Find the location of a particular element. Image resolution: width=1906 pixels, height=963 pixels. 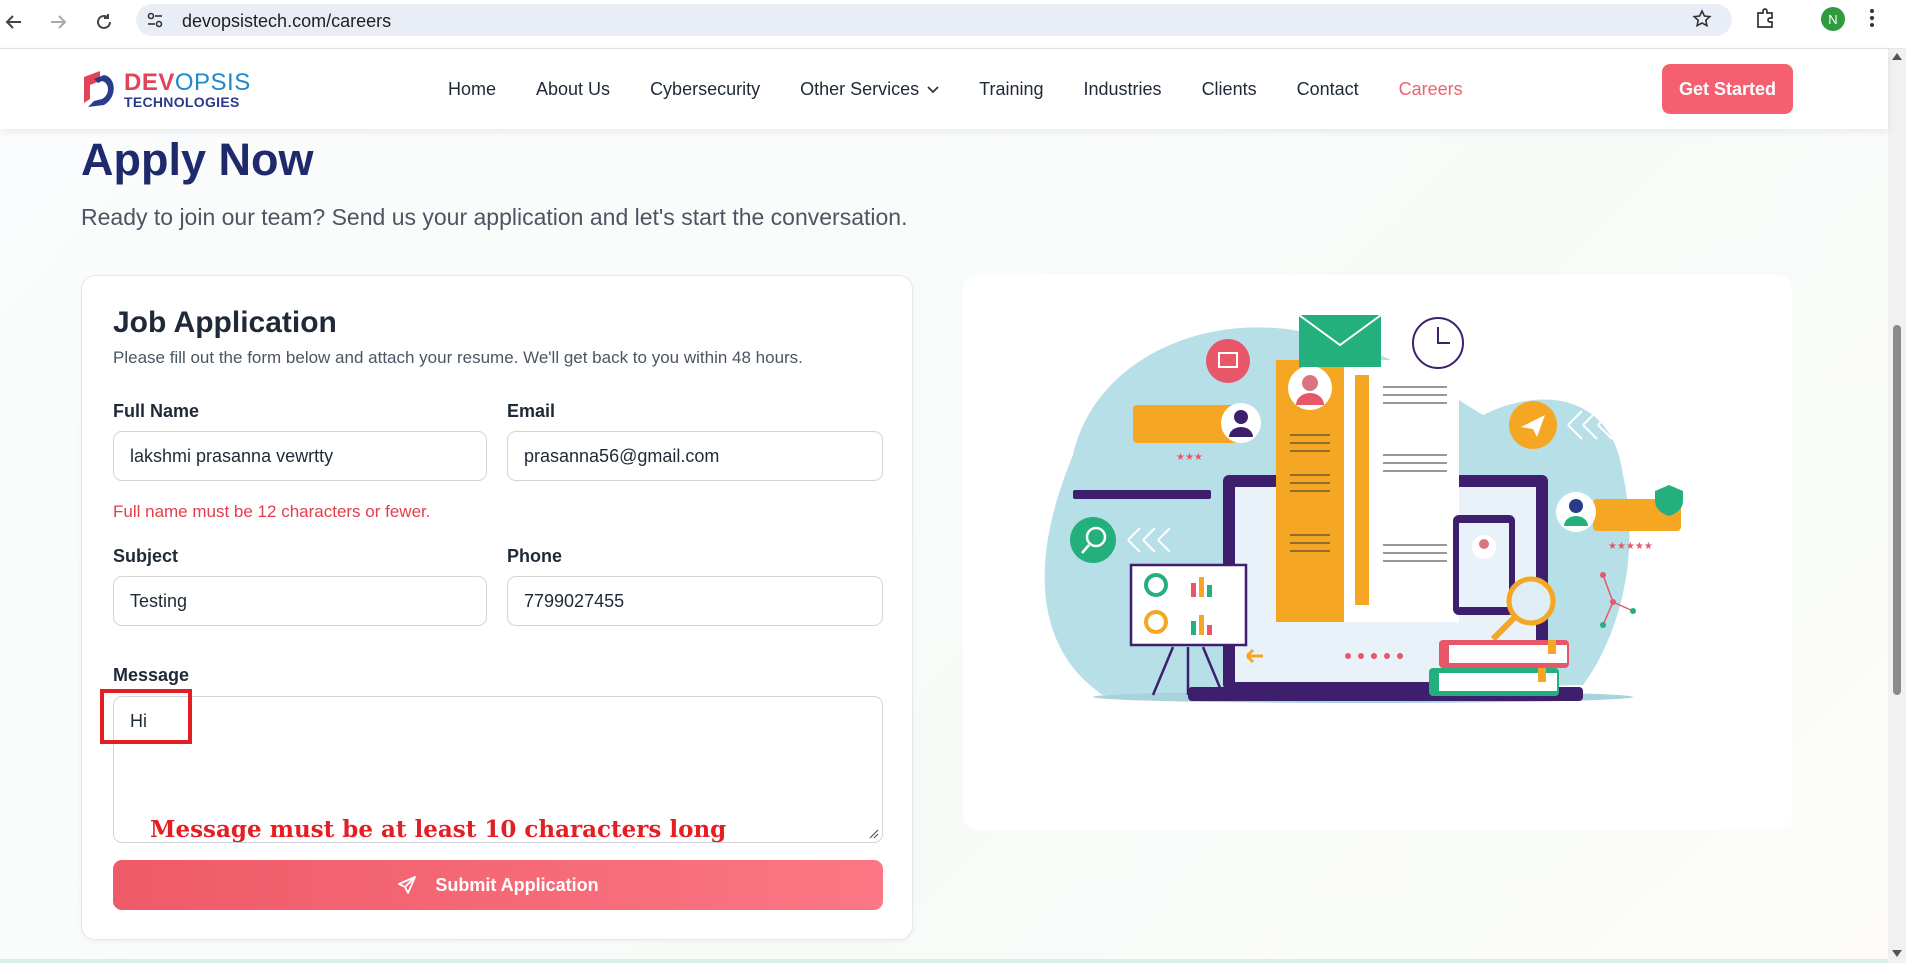

site-logo: DEVOPSIS TECHNOLOGIES is located at coordinates (165, 89).